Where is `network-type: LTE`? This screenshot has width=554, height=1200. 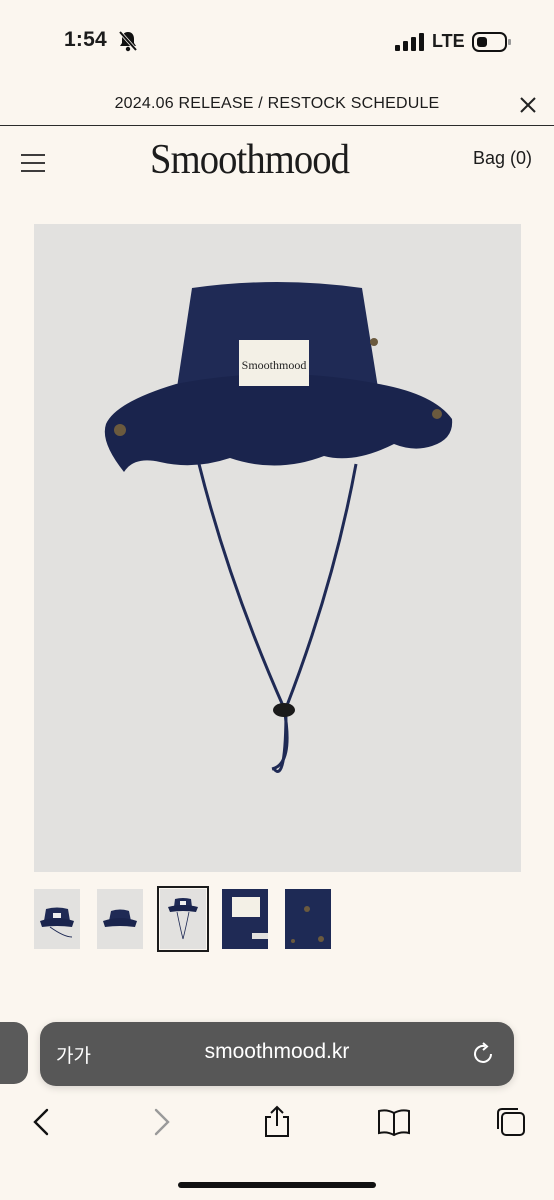 network-type: LTE is located at coordinates (448, 41).